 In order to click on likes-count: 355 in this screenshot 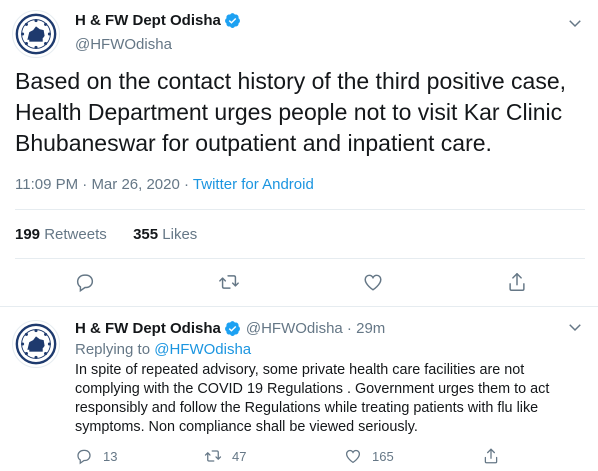, I will do `click(146, 234)`.